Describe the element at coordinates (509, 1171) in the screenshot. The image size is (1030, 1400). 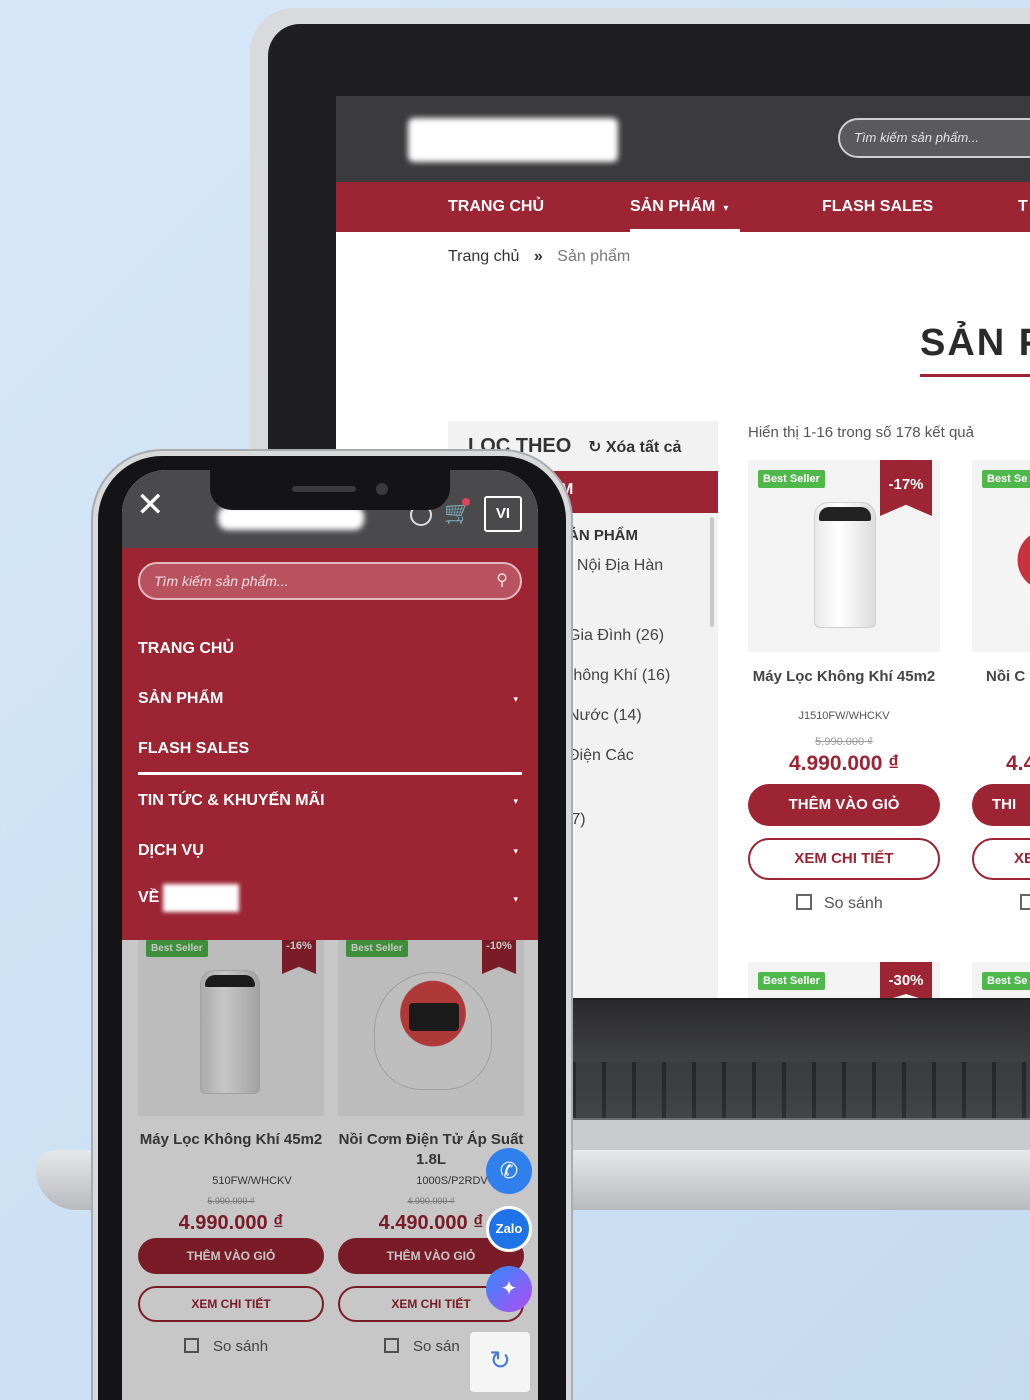
I see `phone-call-icon: ✆` at that location.